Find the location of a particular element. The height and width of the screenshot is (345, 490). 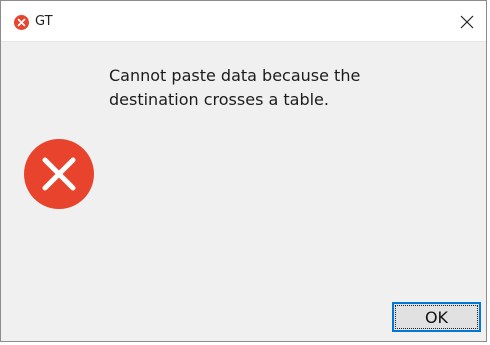

window-title: GT is located at coordinates (44, 21).